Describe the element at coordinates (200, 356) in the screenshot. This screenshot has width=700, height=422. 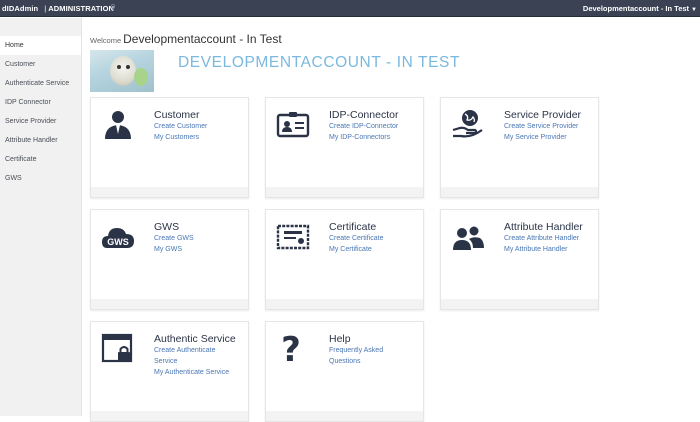
I see `create-authenticate-service-link: Create Authenticate Service` at that location.